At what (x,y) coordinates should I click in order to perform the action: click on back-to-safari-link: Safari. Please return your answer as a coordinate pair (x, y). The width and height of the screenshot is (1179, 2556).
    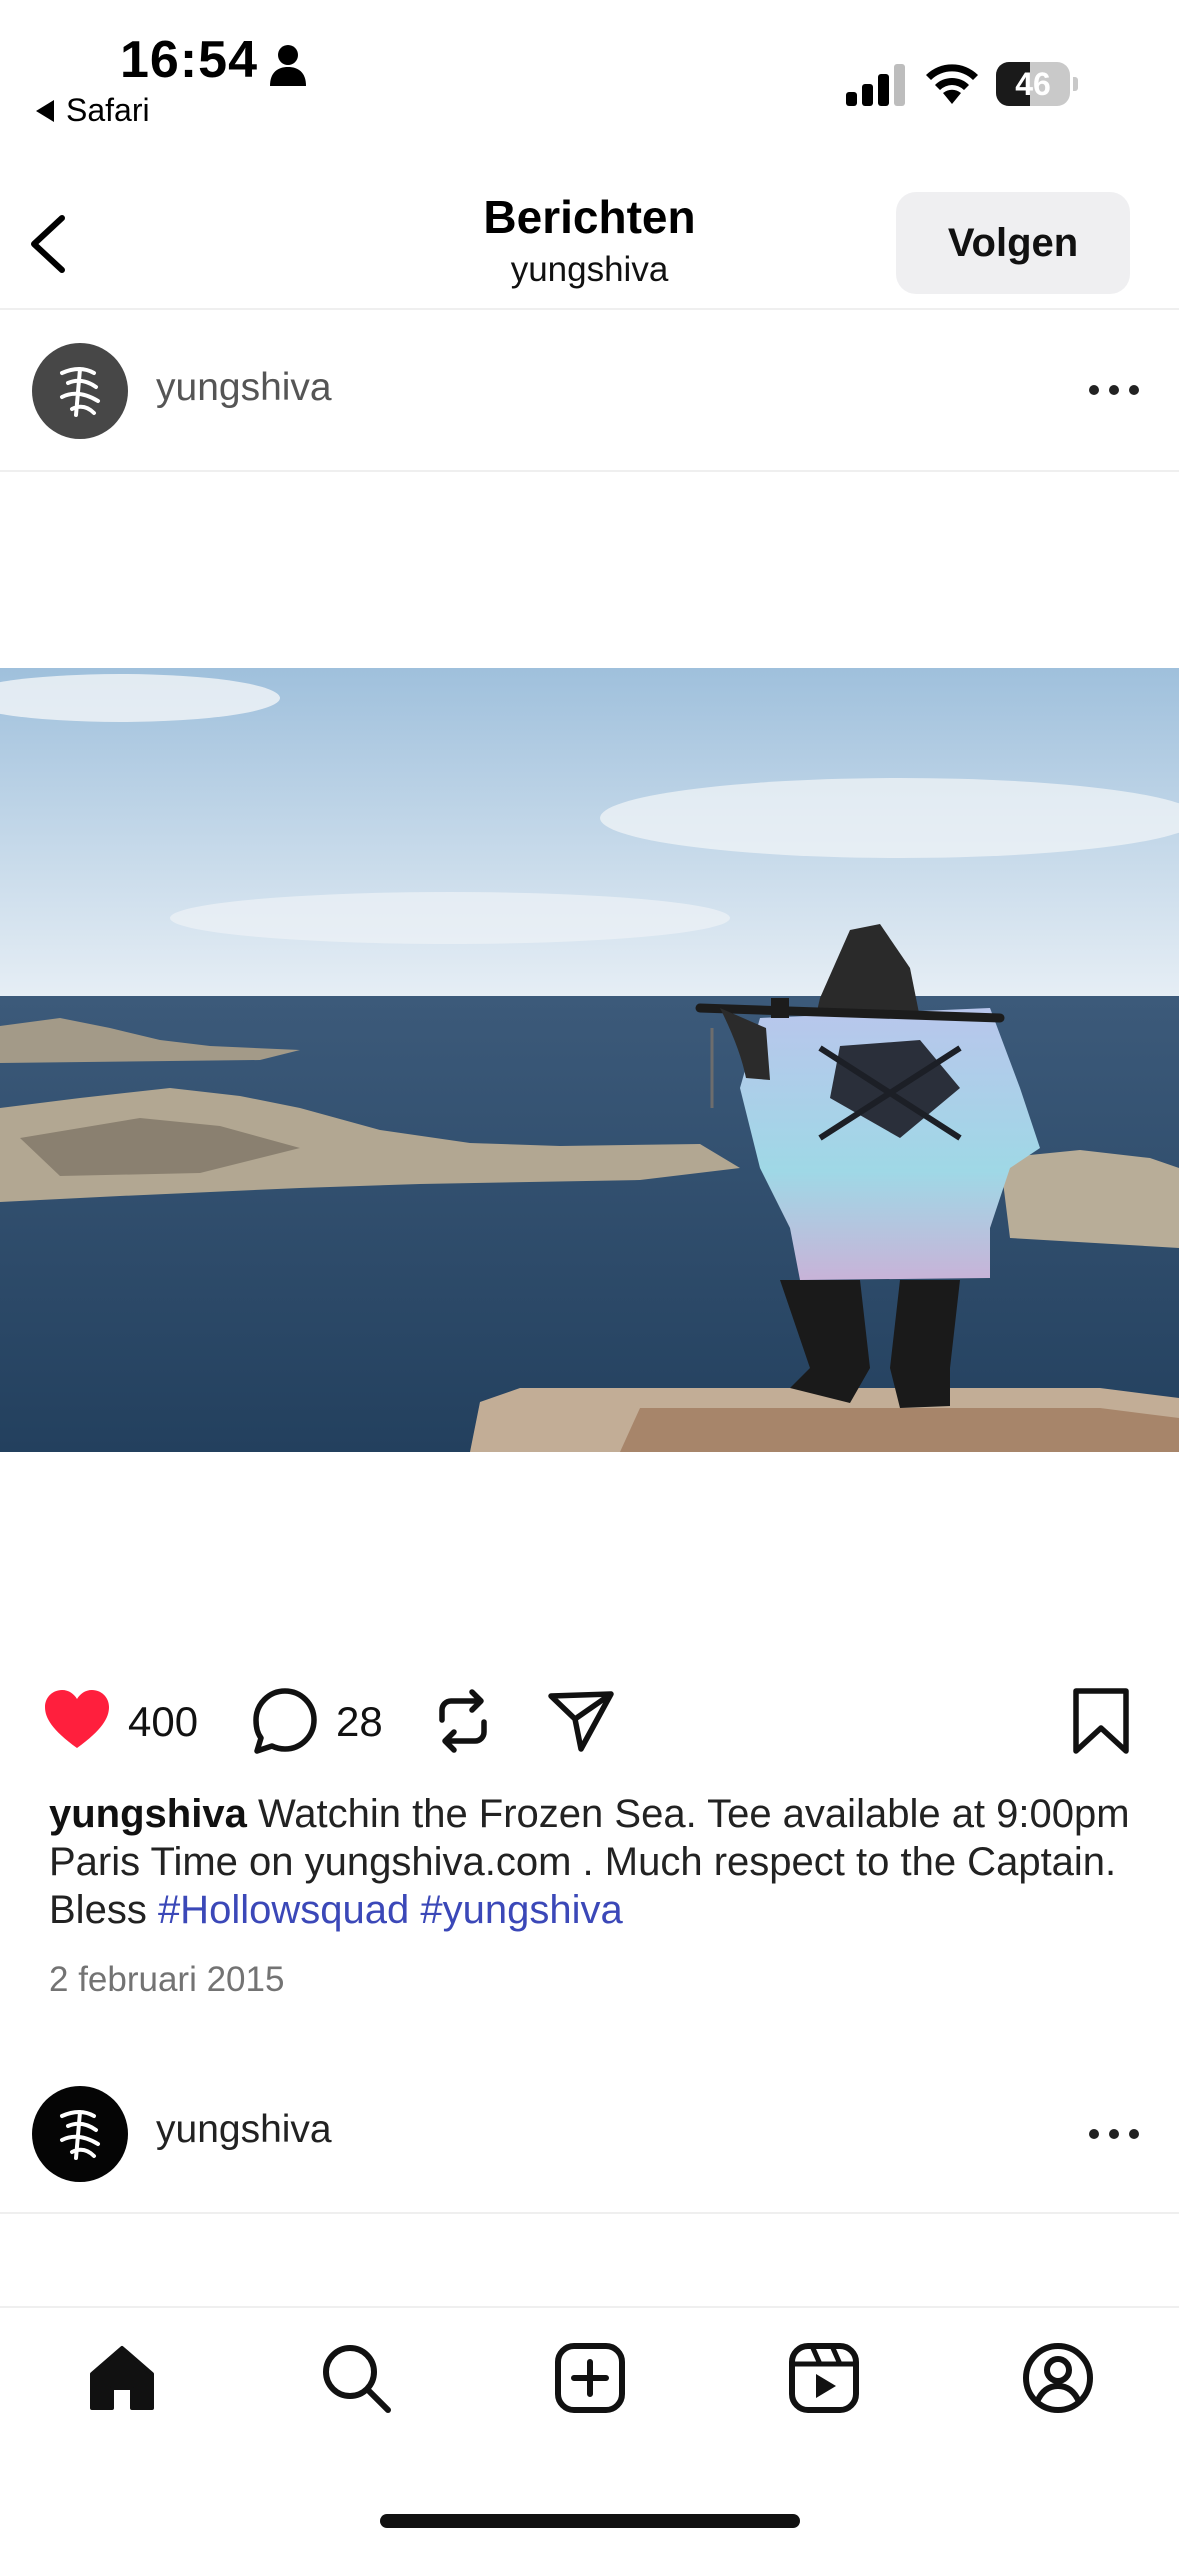
    Looking at the image, I should click on (93, 110).